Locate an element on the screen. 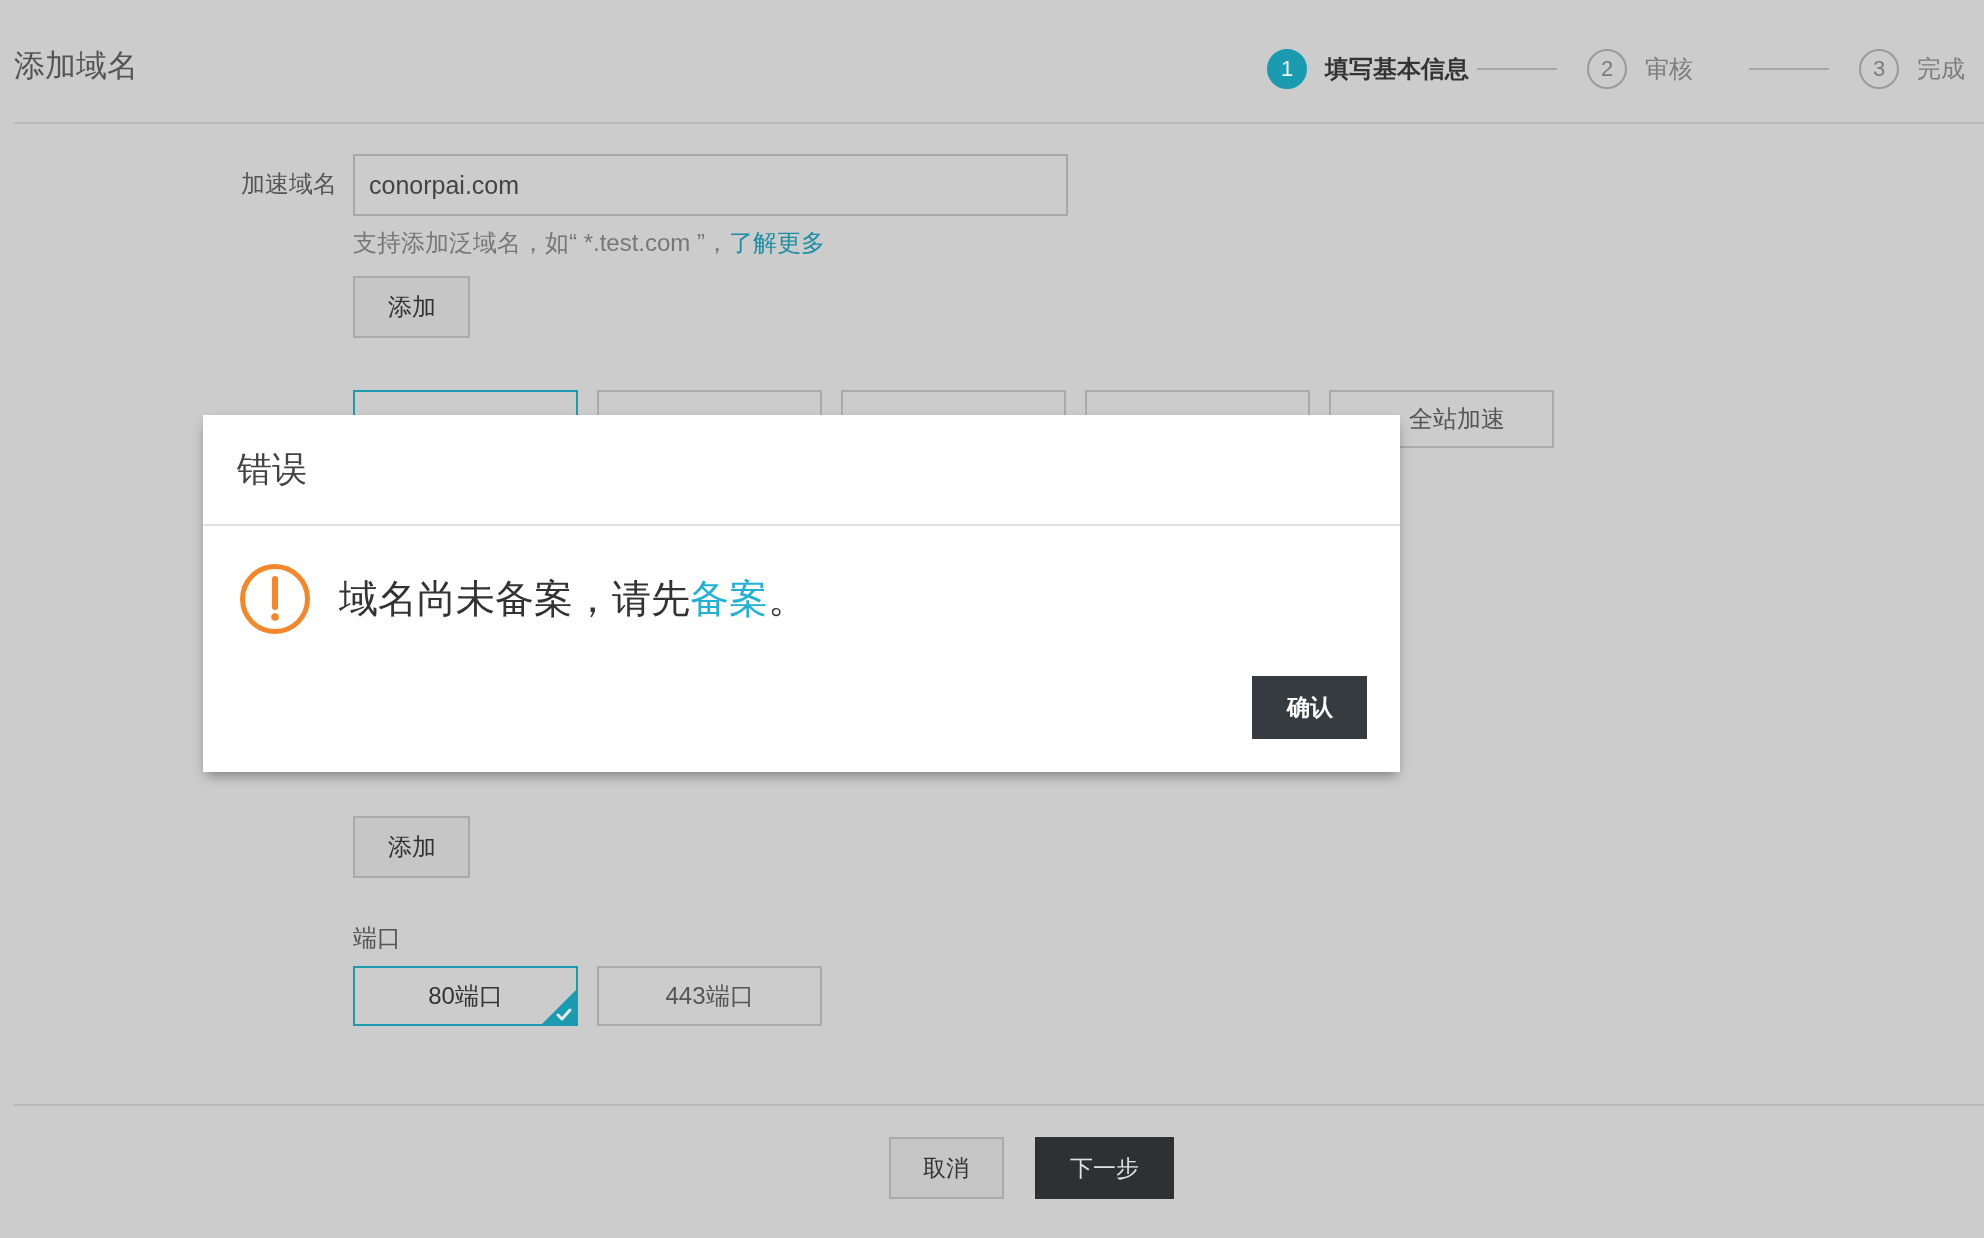 Image resolution: width=1984 pixels, height=1238 pixels. check-corner-icon is located at coordinates (559, 1007).